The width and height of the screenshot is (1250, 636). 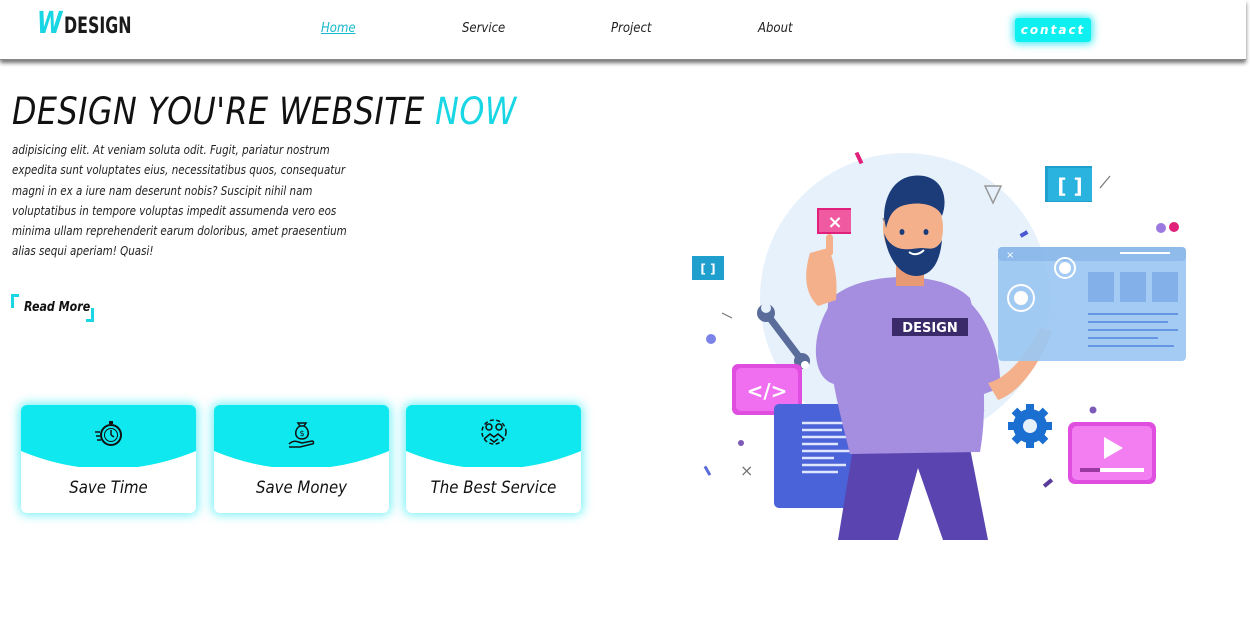 I want to click on logo-w-letter: W, so click(x=50, y=23).